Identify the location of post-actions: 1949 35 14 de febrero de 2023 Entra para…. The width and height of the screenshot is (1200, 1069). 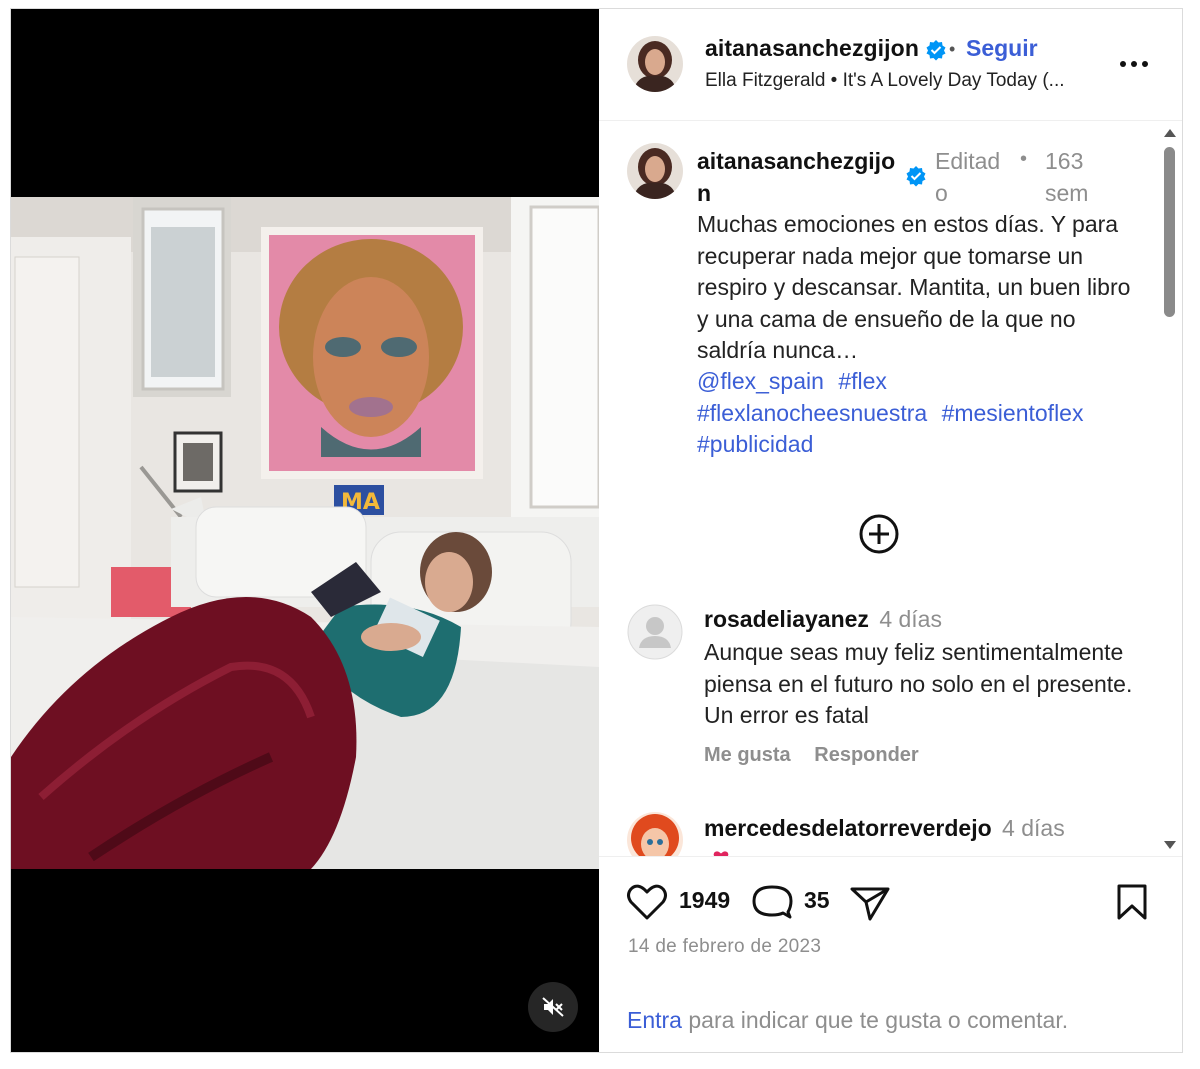
(890, 954).